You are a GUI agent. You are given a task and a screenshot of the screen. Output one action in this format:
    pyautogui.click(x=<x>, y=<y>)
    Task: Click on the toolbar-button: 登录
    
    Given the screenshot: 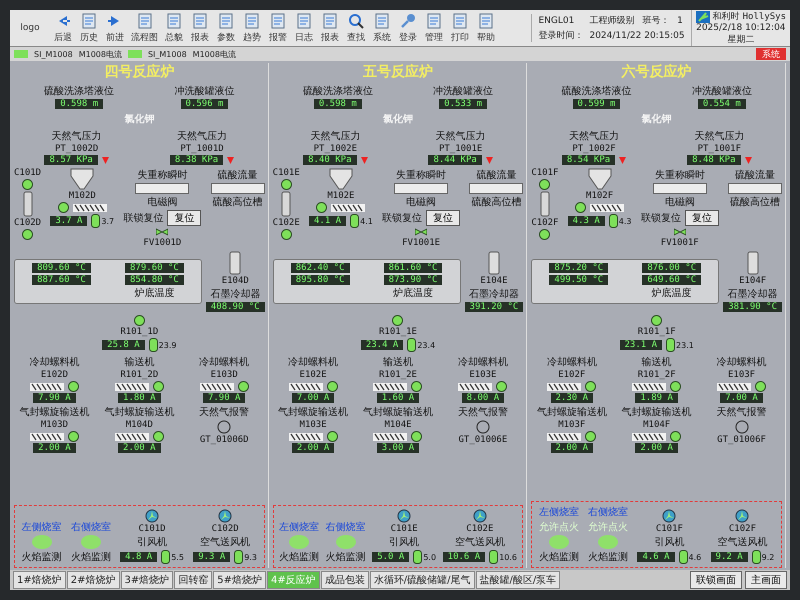 What is the action you would take?
    pyautogui.click(x=408, y=28)
    